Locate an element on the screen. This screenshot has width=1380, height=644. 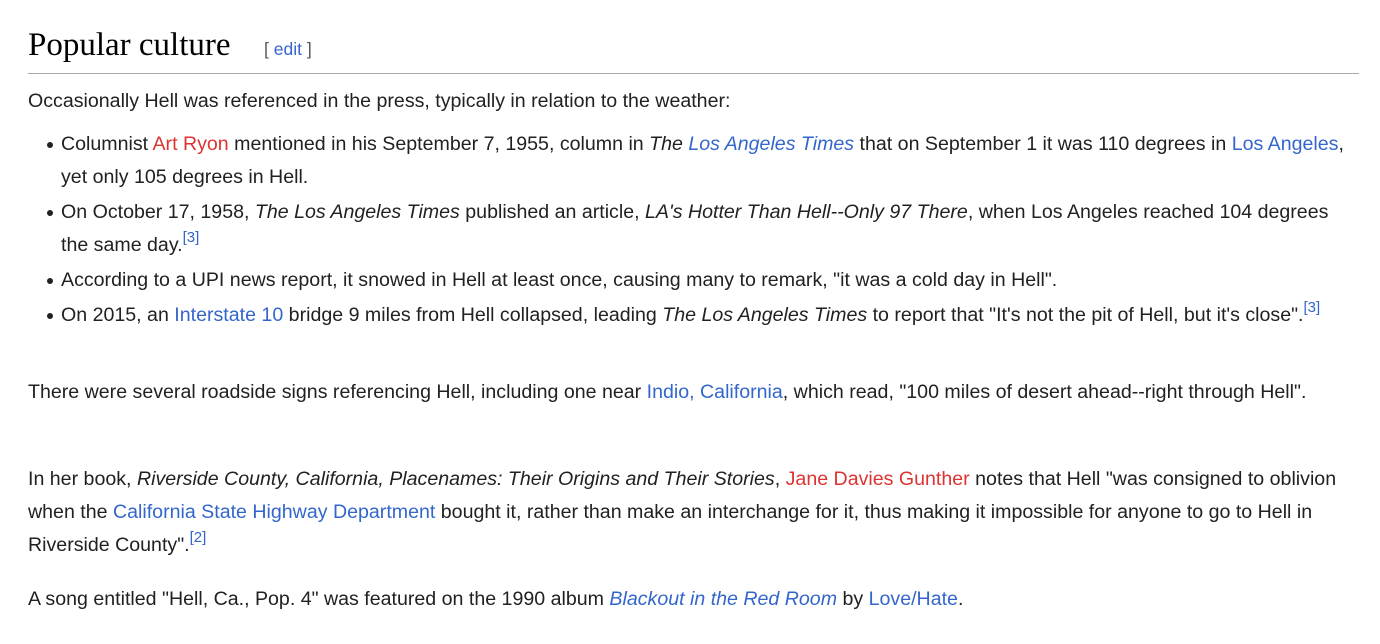
link-california-state-highway-department: California State Highway Department is located at coordinates (274, 512).